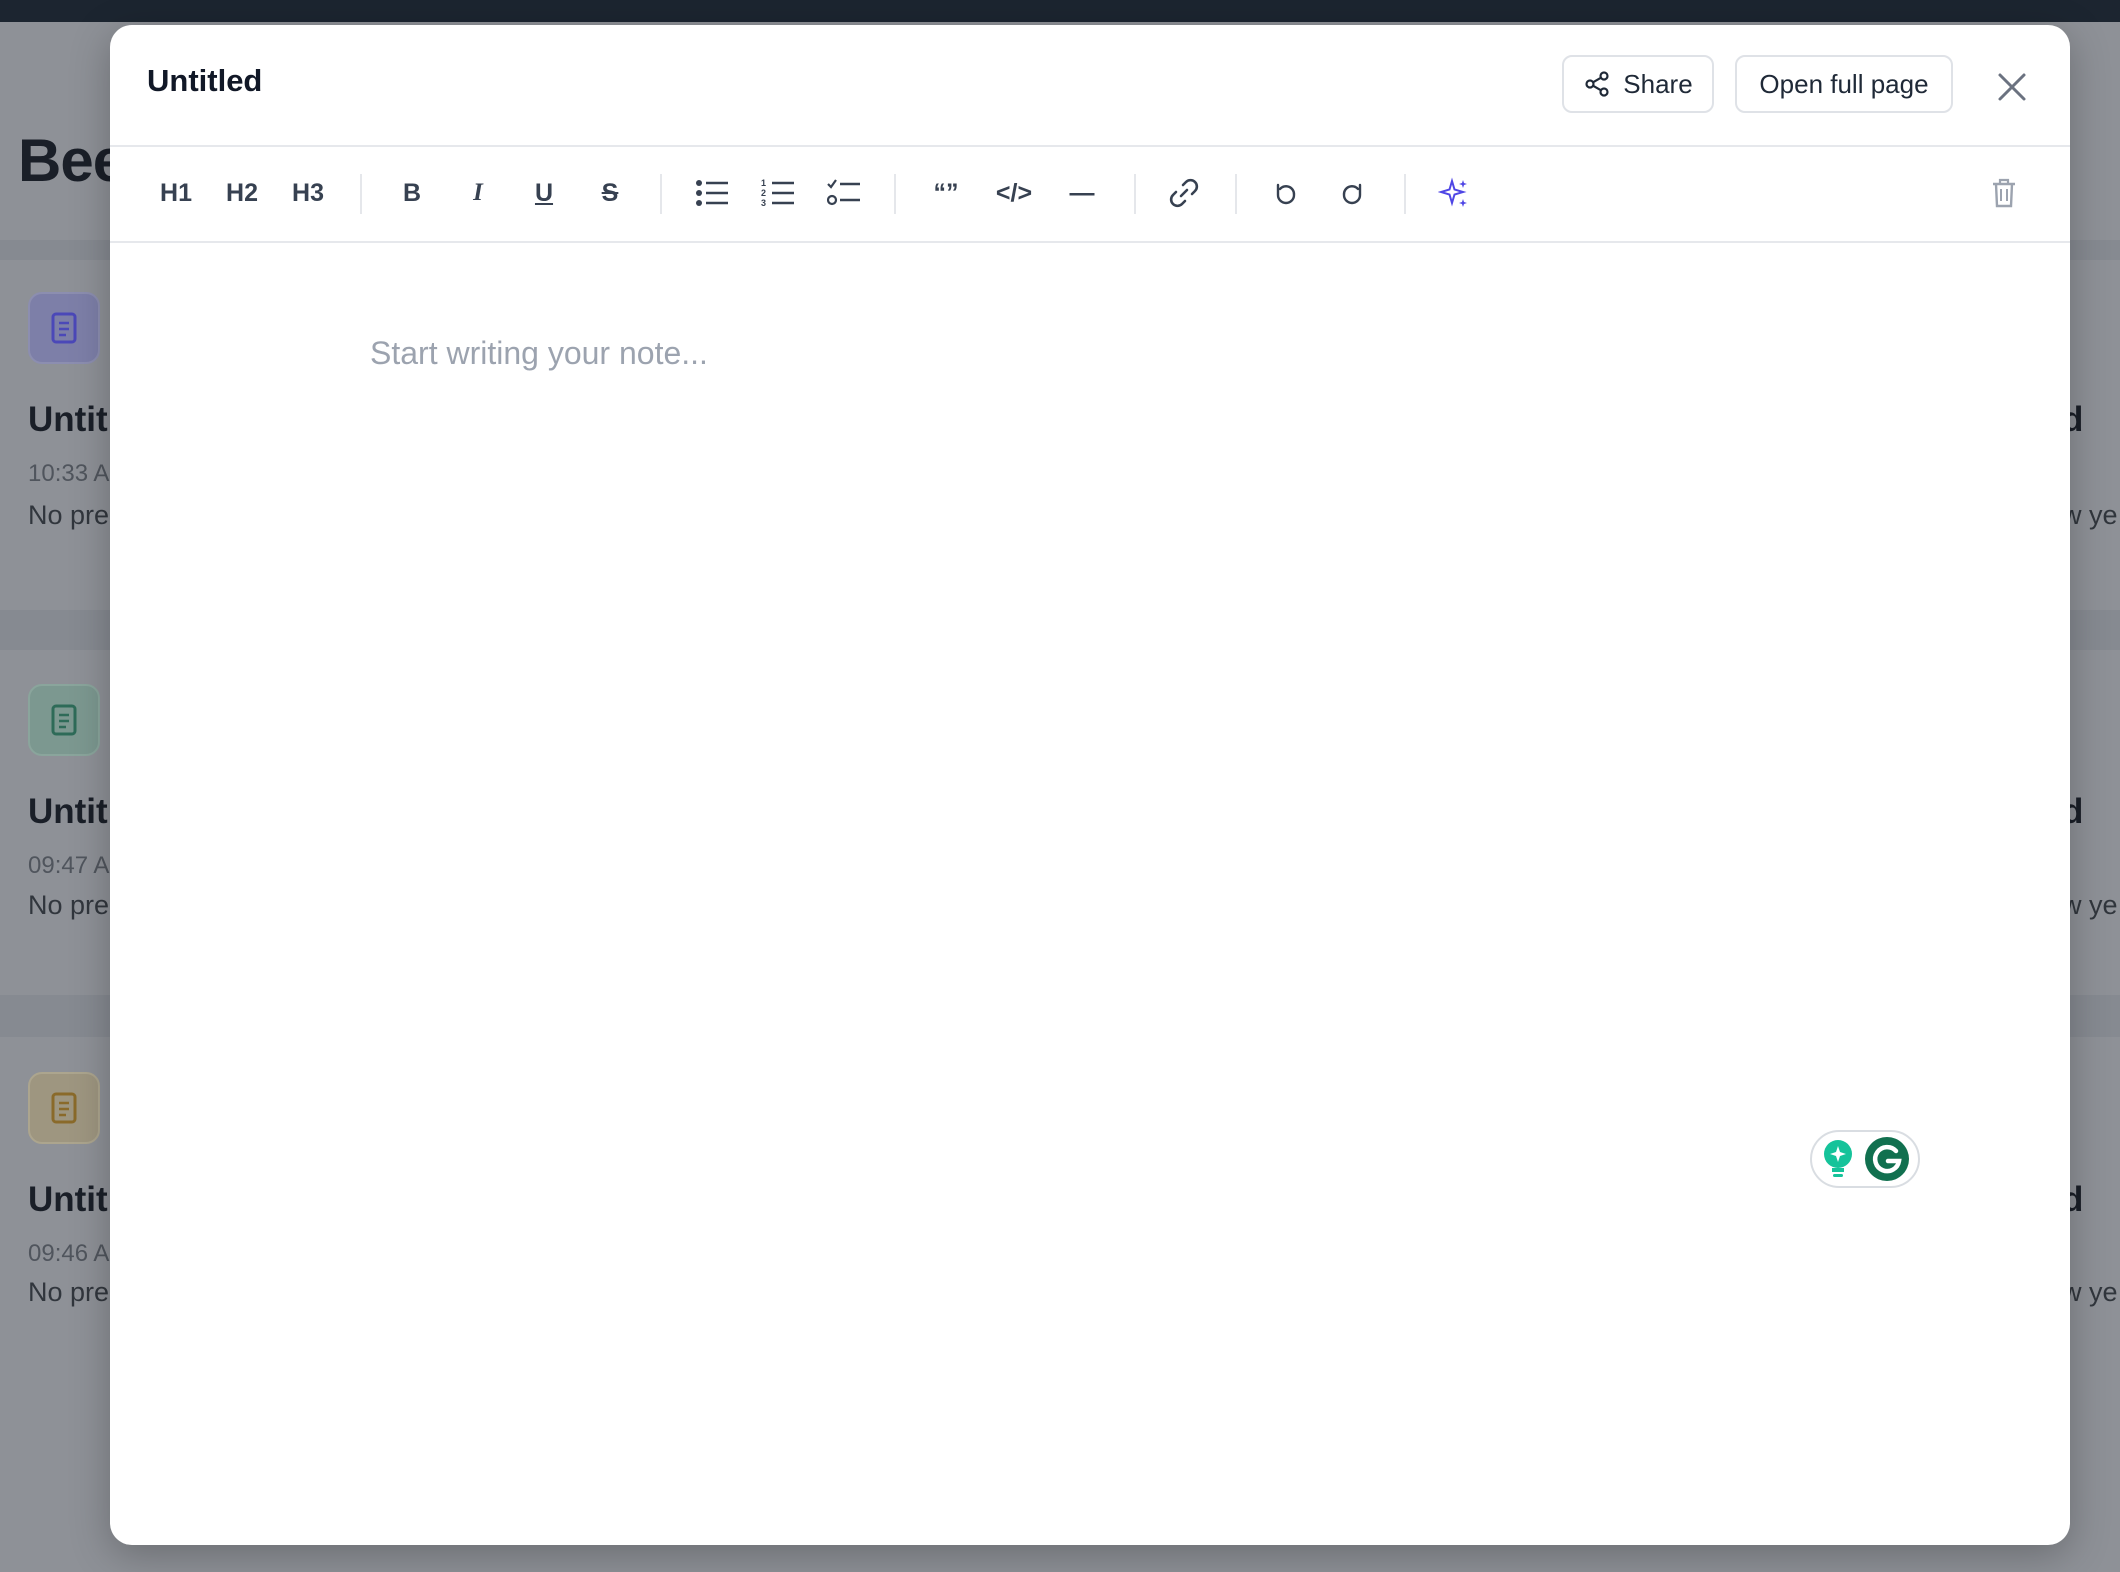 Image resolution: width=2120 pixels, height=1572 pixels. What do you see at coordinates (69, 1253) in the screenshot?
I see `note-time: 09:46 A` at bounding box center [69, 1253].